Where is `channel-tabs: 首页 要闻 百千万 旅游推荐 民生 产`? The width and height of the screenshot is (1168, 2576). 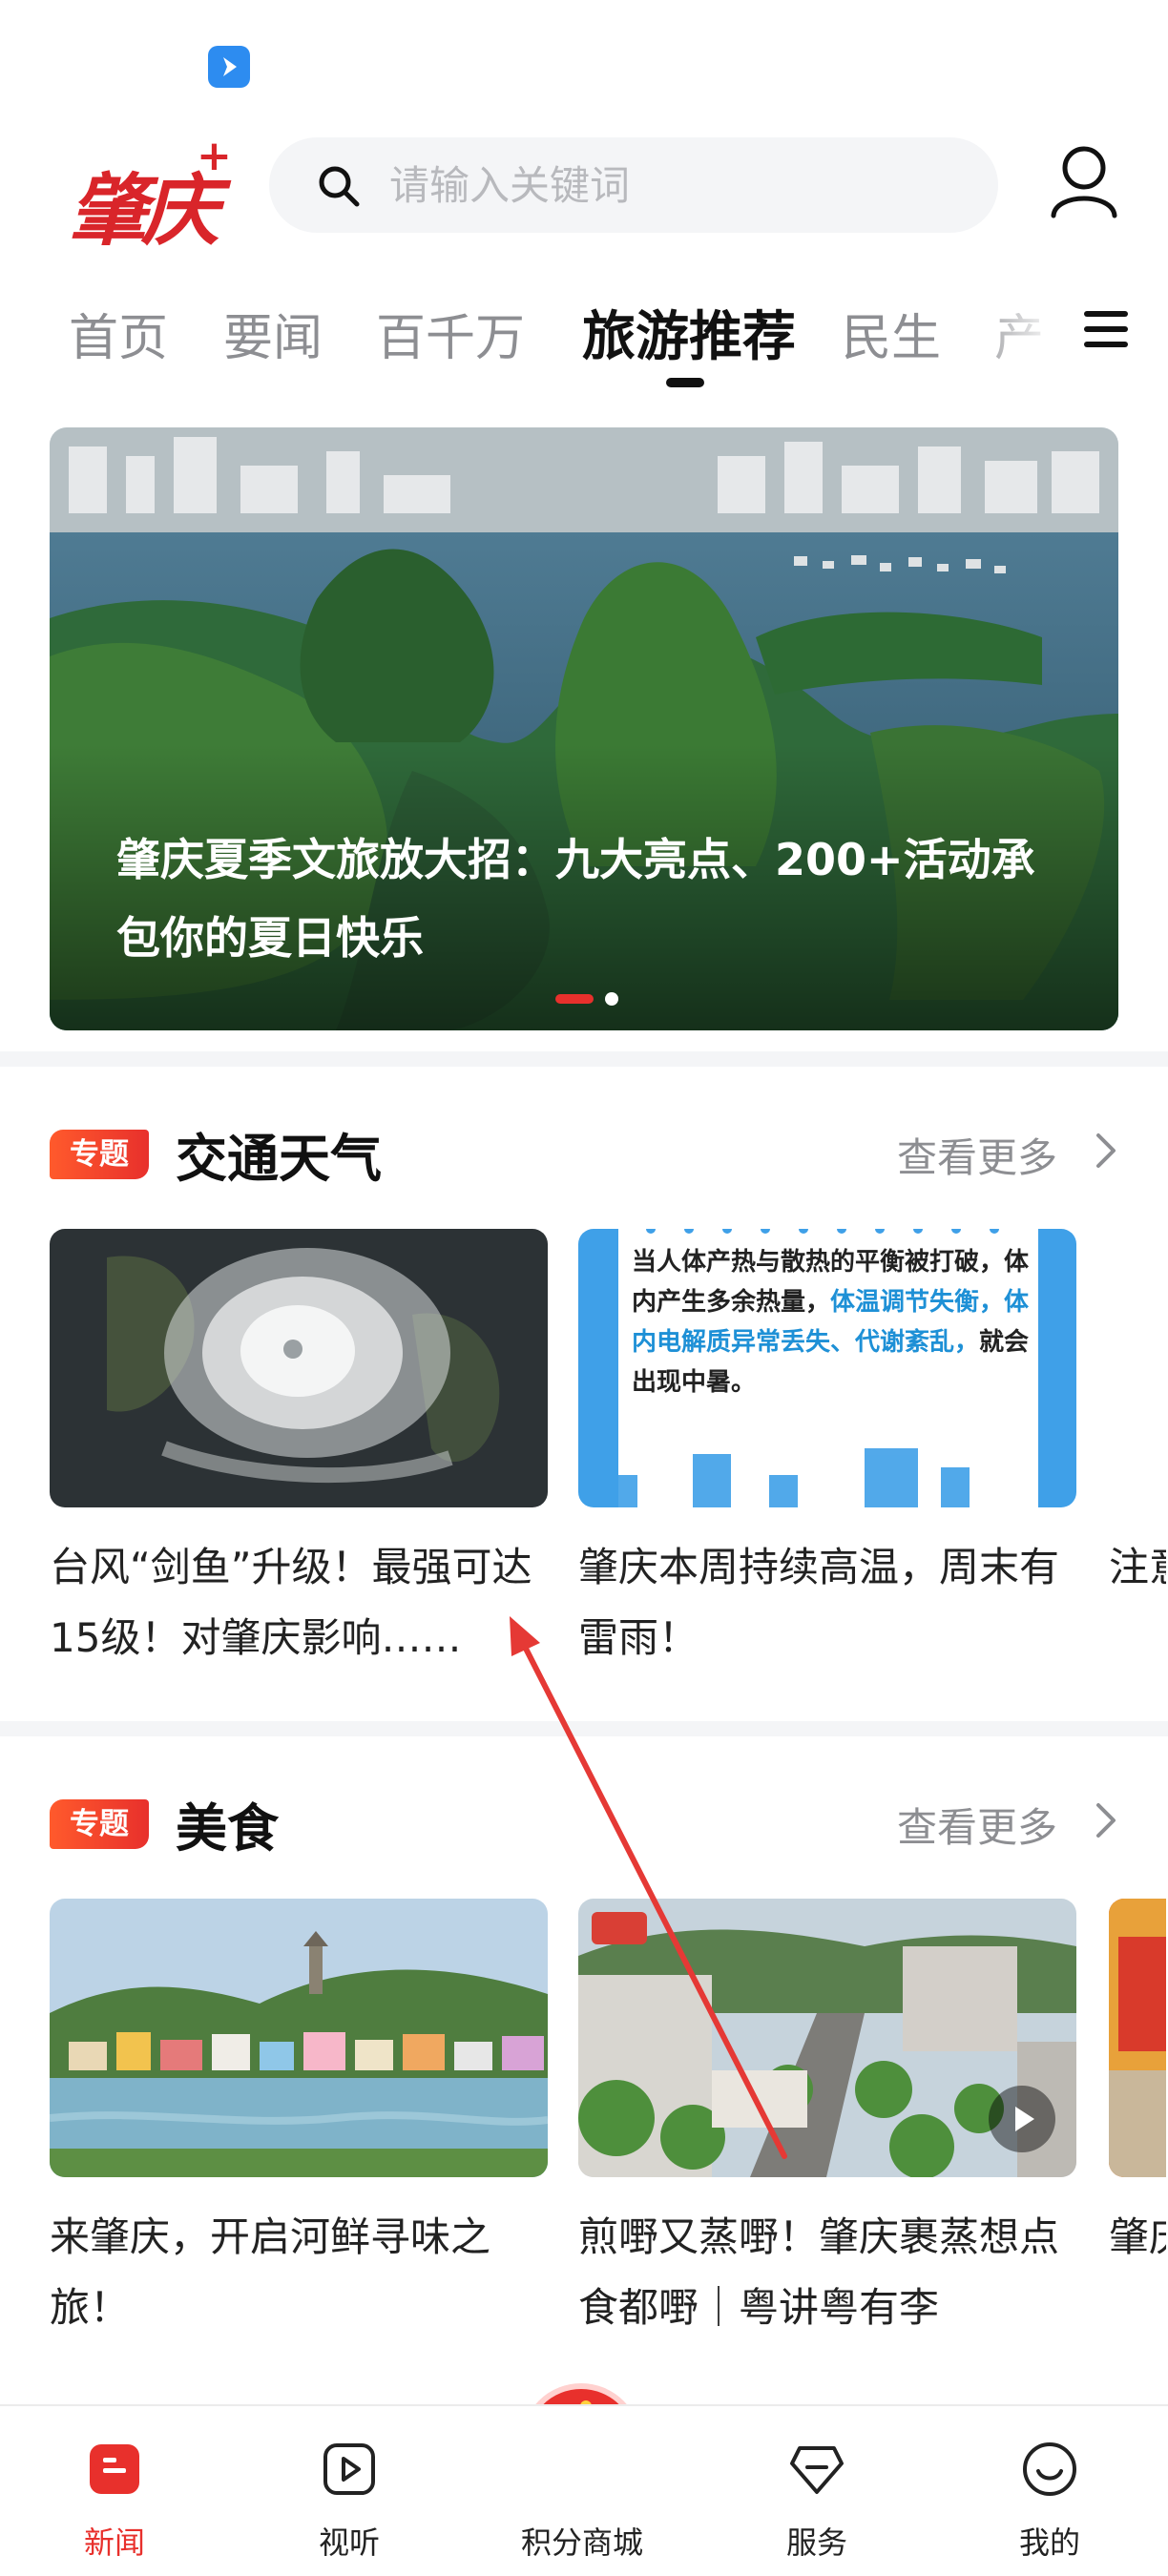 channel-tabs: 首页 要闻 百千万 旅游推荐 民生 产 is located at coordinates (584, 339).